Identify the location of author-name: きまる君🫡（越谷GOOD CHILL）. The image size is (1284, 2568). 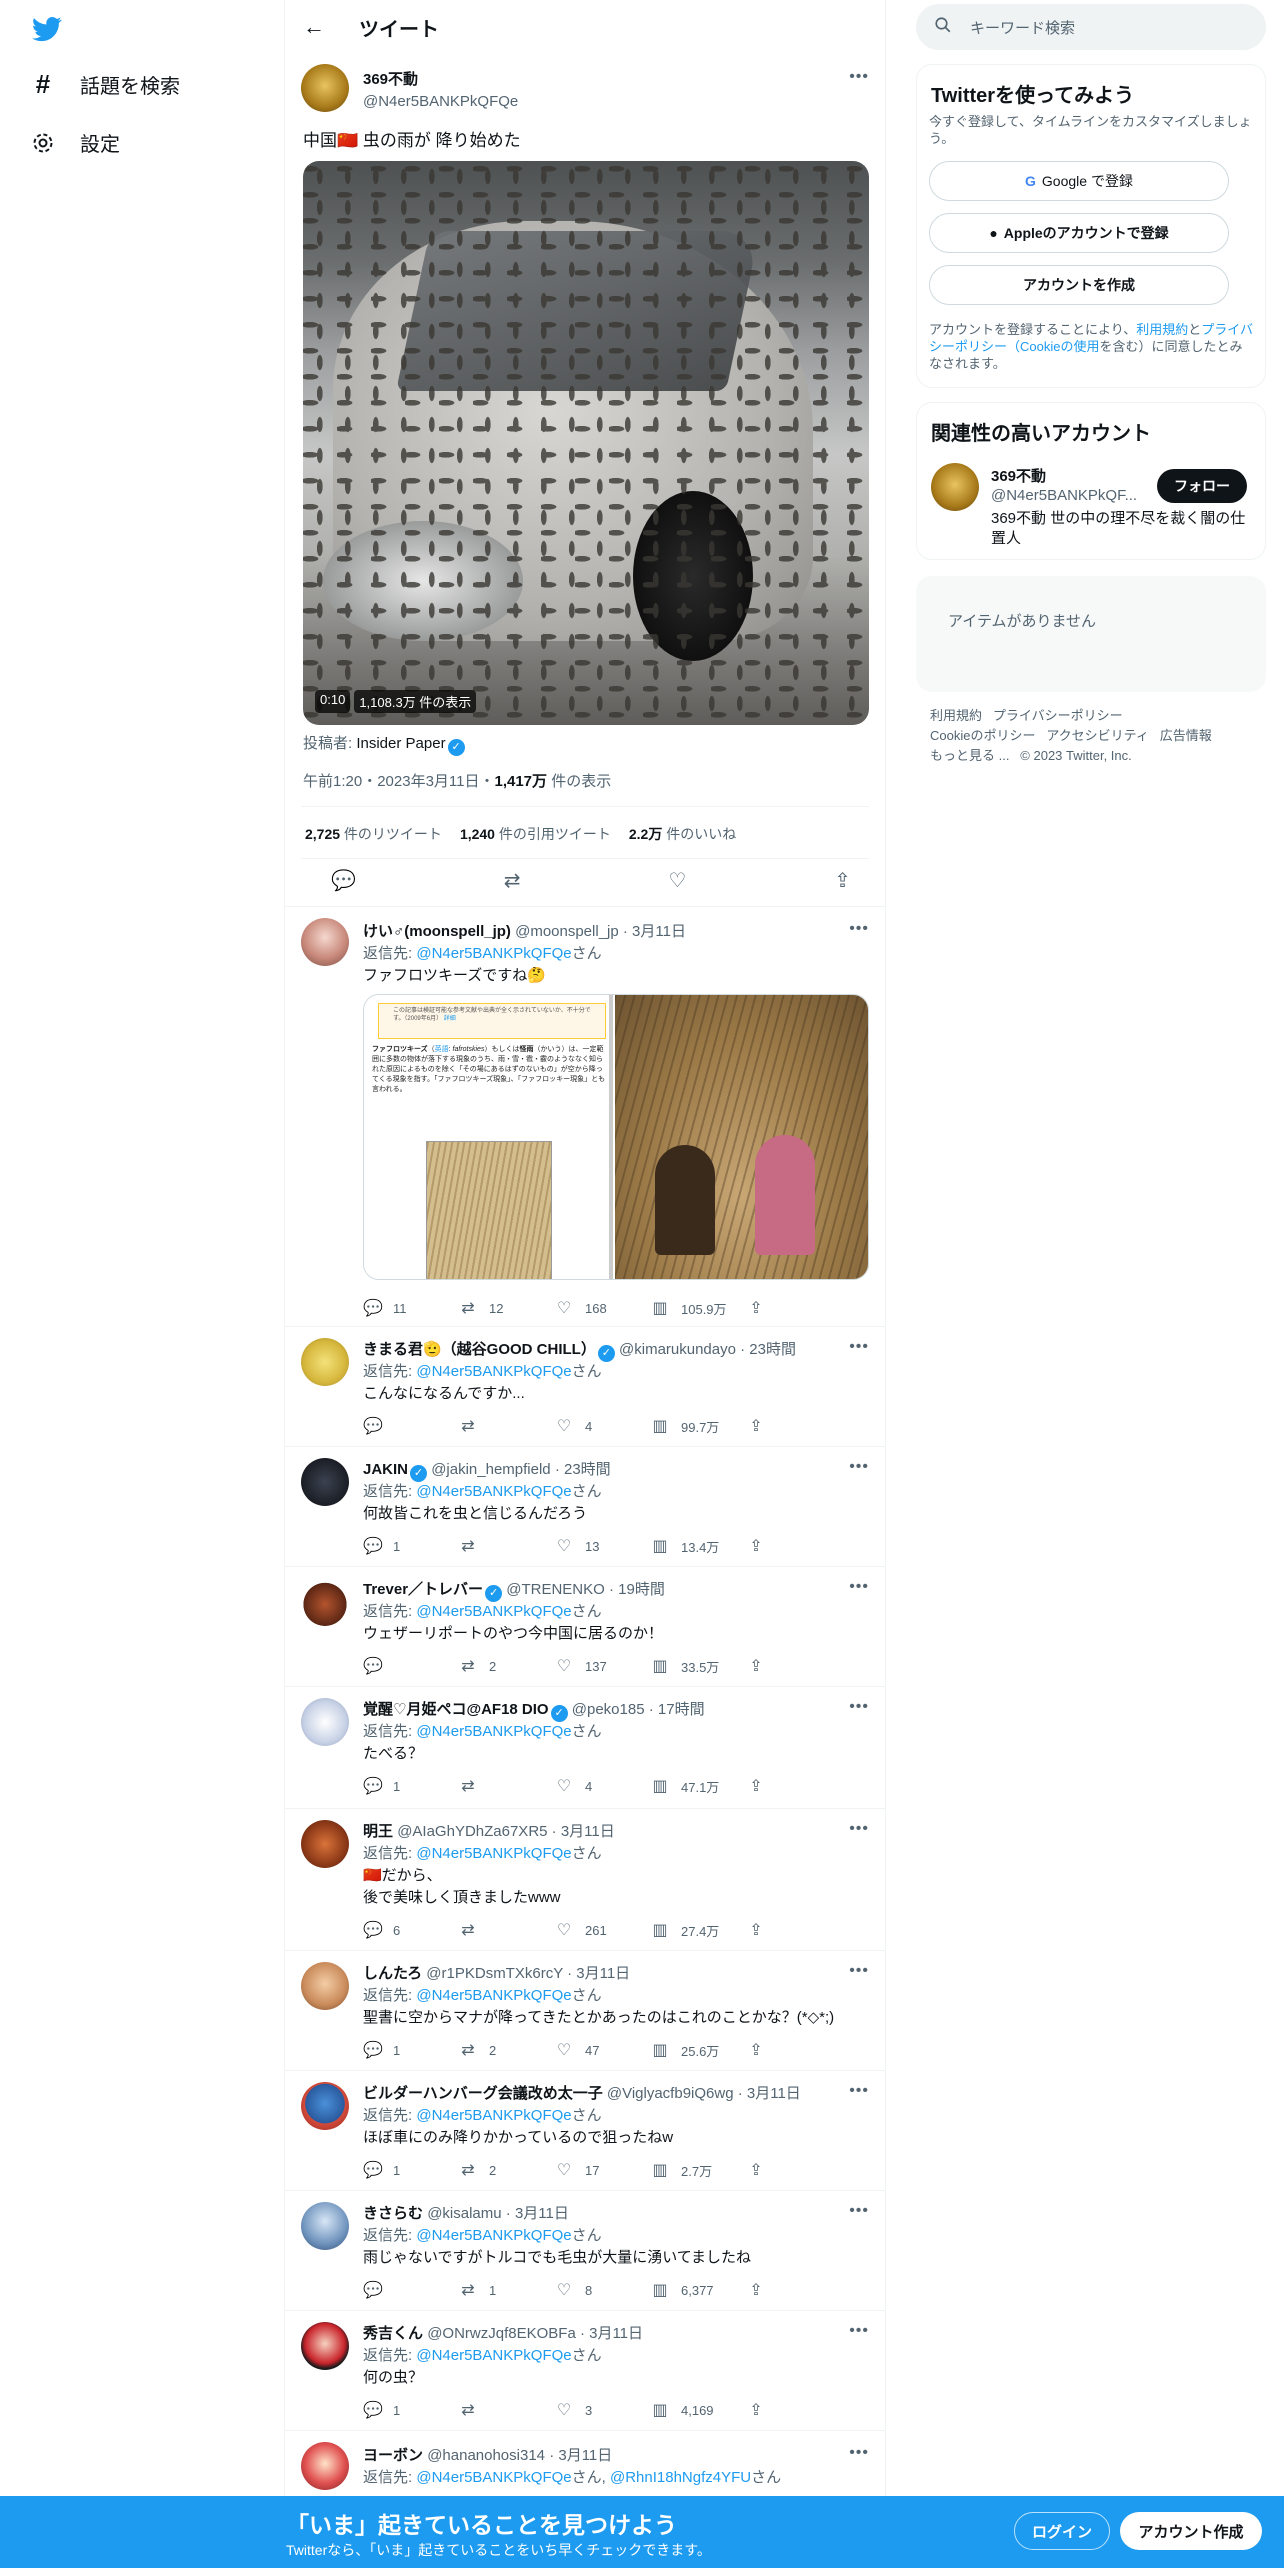
(479, 1349).